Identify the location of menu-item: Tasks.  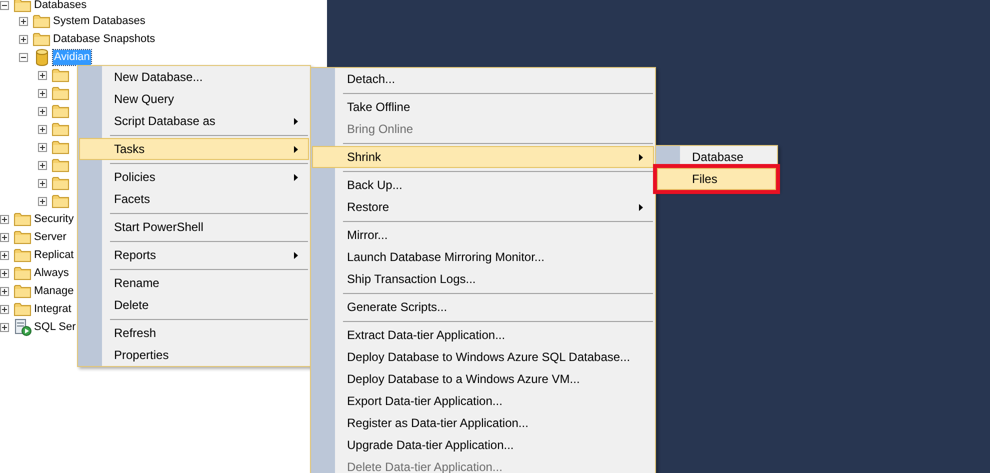
(194, 149).